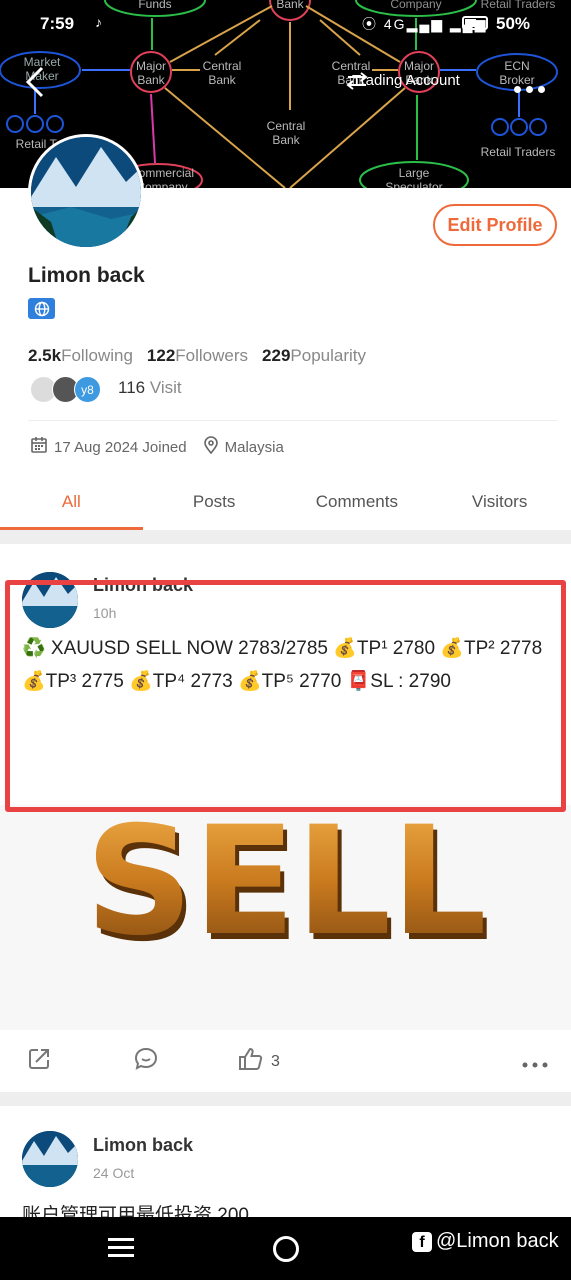 The image size is (571, 1280). What do you see at coordinates (497, 1241) in the screenshot?
I see `watermark-text: @Limon back` at bounding box center [497, 1241].